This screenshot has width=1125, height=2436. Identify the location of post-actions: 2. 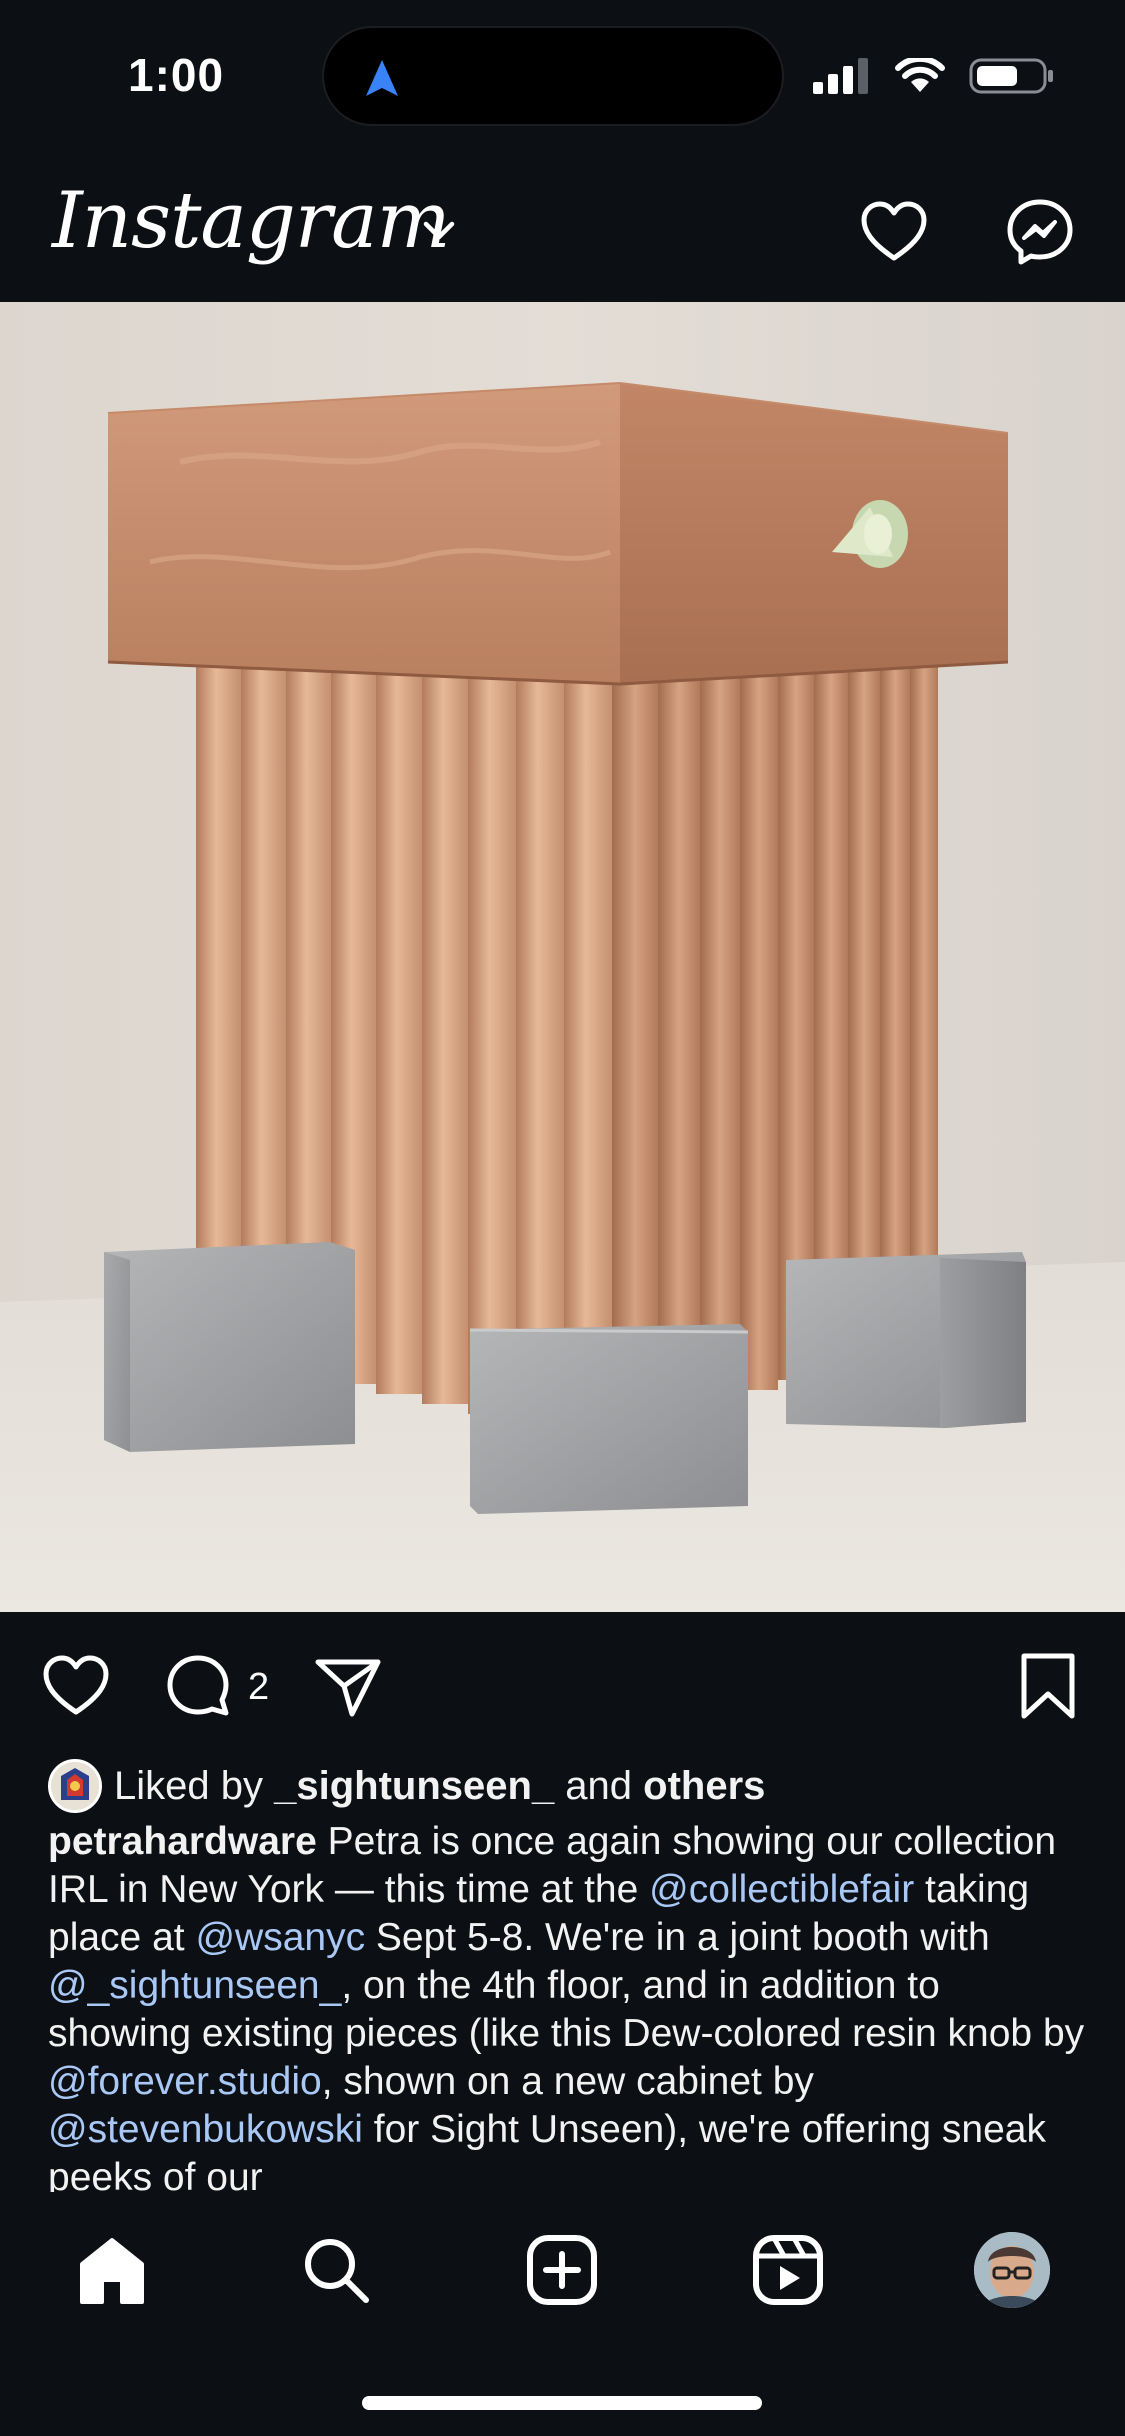
(562, 1685).